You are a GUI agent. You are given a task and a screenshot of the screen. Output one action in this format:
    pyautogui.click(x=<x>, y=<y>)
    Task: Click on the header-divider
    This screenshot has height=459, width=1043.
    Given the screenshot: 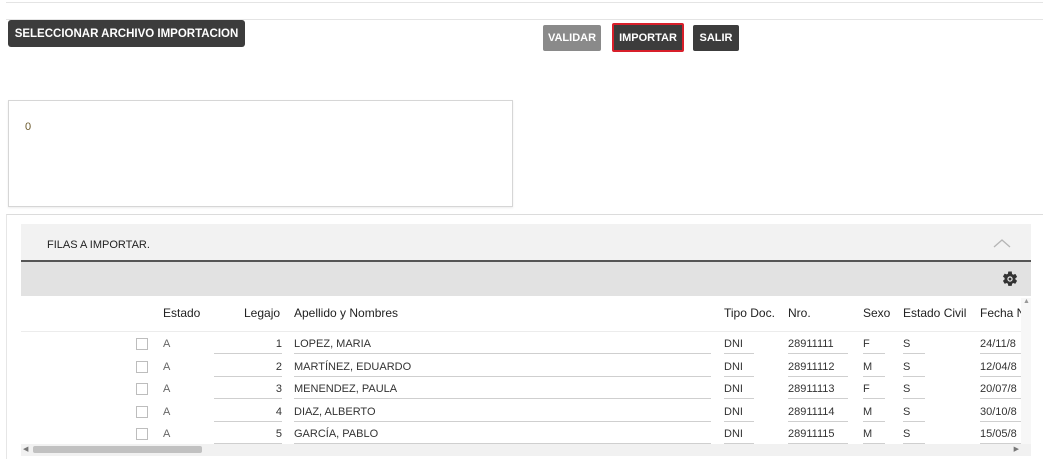 What is the action you would take?
    pyautogui.click(x=521, y=331)
    